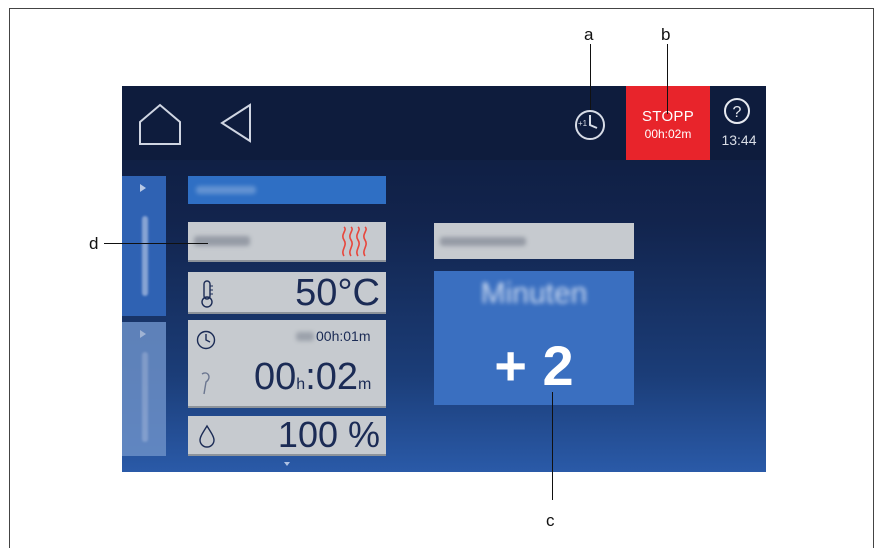 Image resolution: width=876 pixels, height=548 pixels. I want to click on leader-line-d, so click(156, 243).